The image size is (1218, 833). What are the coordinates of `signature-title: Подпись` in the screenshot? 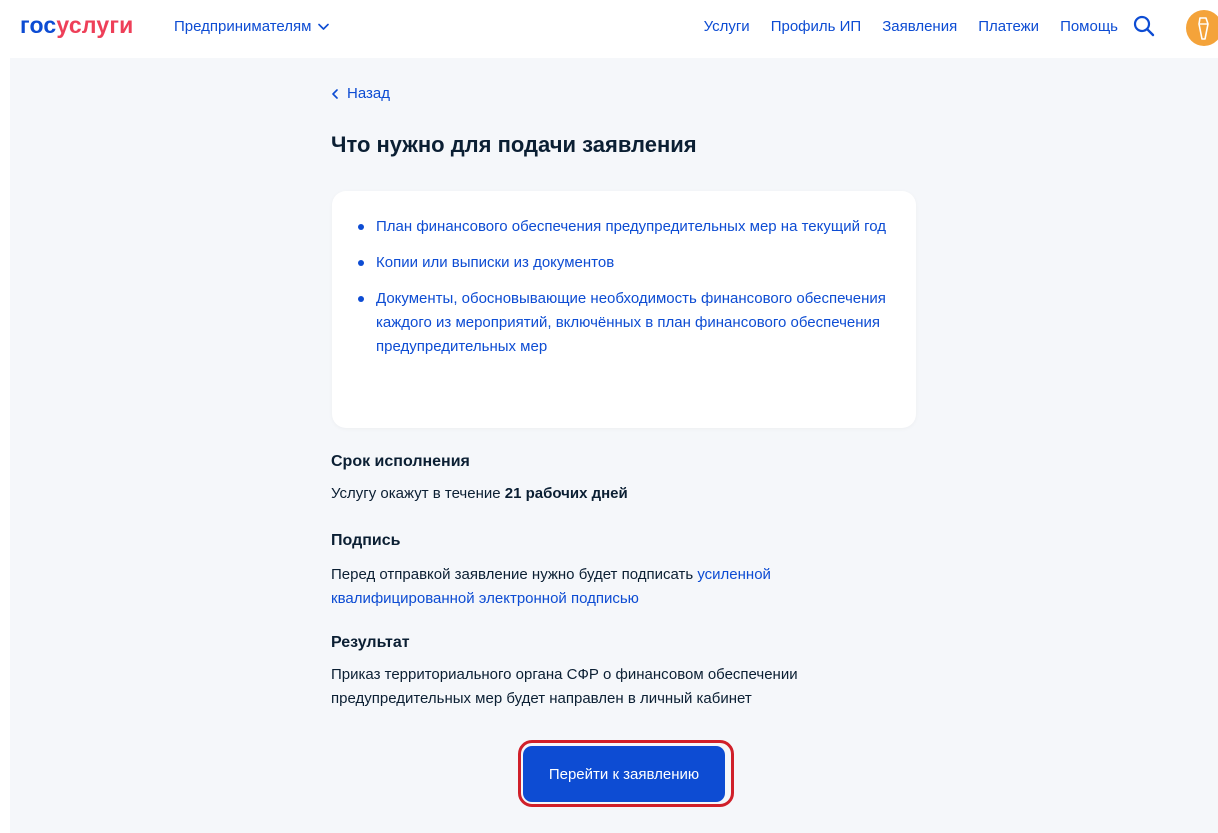 It's located at (366, 540).